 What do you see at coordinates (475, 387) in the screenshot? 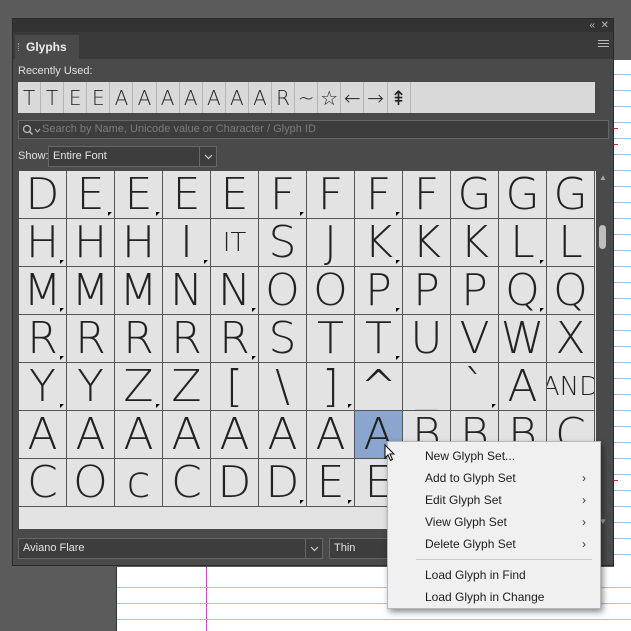
I see `glyph-cell: `` at bounding box center [475, 387].